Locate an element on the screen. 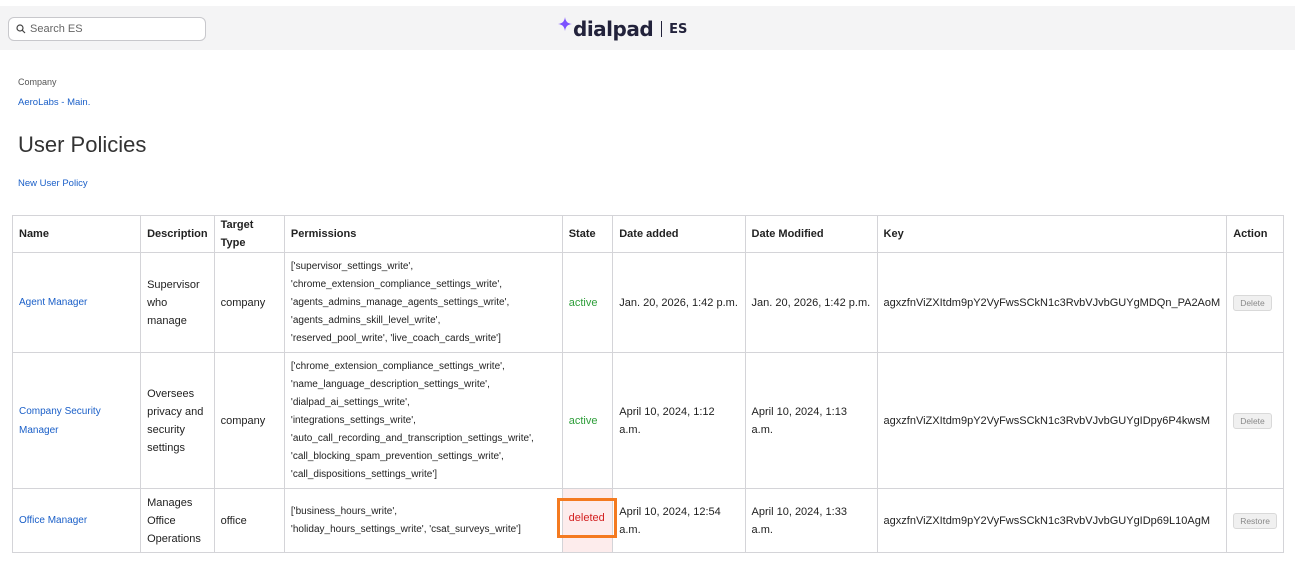 The height and width of the screenshot is (563, 1295). restore-button: Restore is located at coordinates (1255, 520).